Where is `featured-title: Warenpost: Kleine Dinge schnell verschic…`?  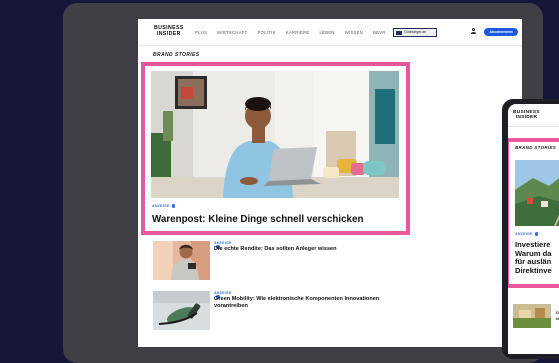 featured-title: Warenpost: Kleine Dinge schnell verschic… is located at coordinates (257, 219).